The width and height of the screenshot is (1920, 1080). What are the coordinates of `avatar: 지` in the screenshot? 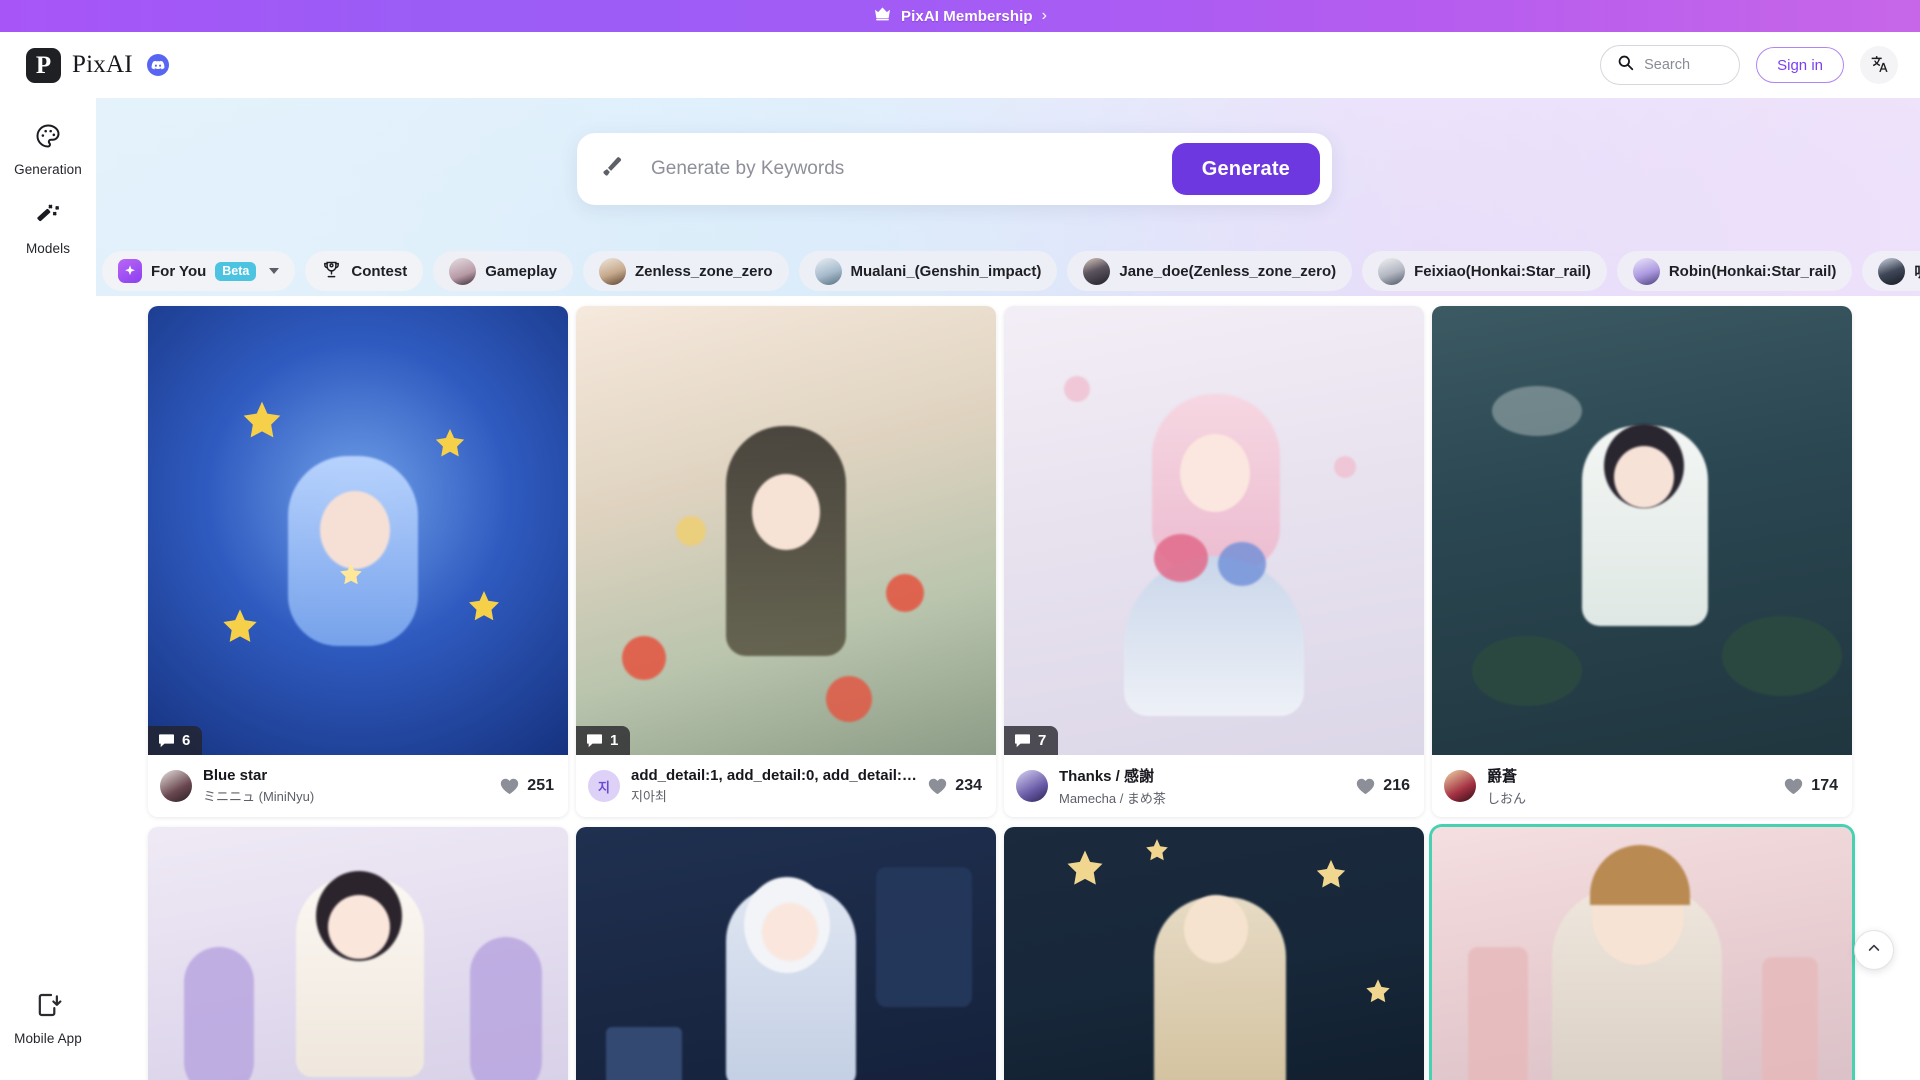 It's located at (604, 786).